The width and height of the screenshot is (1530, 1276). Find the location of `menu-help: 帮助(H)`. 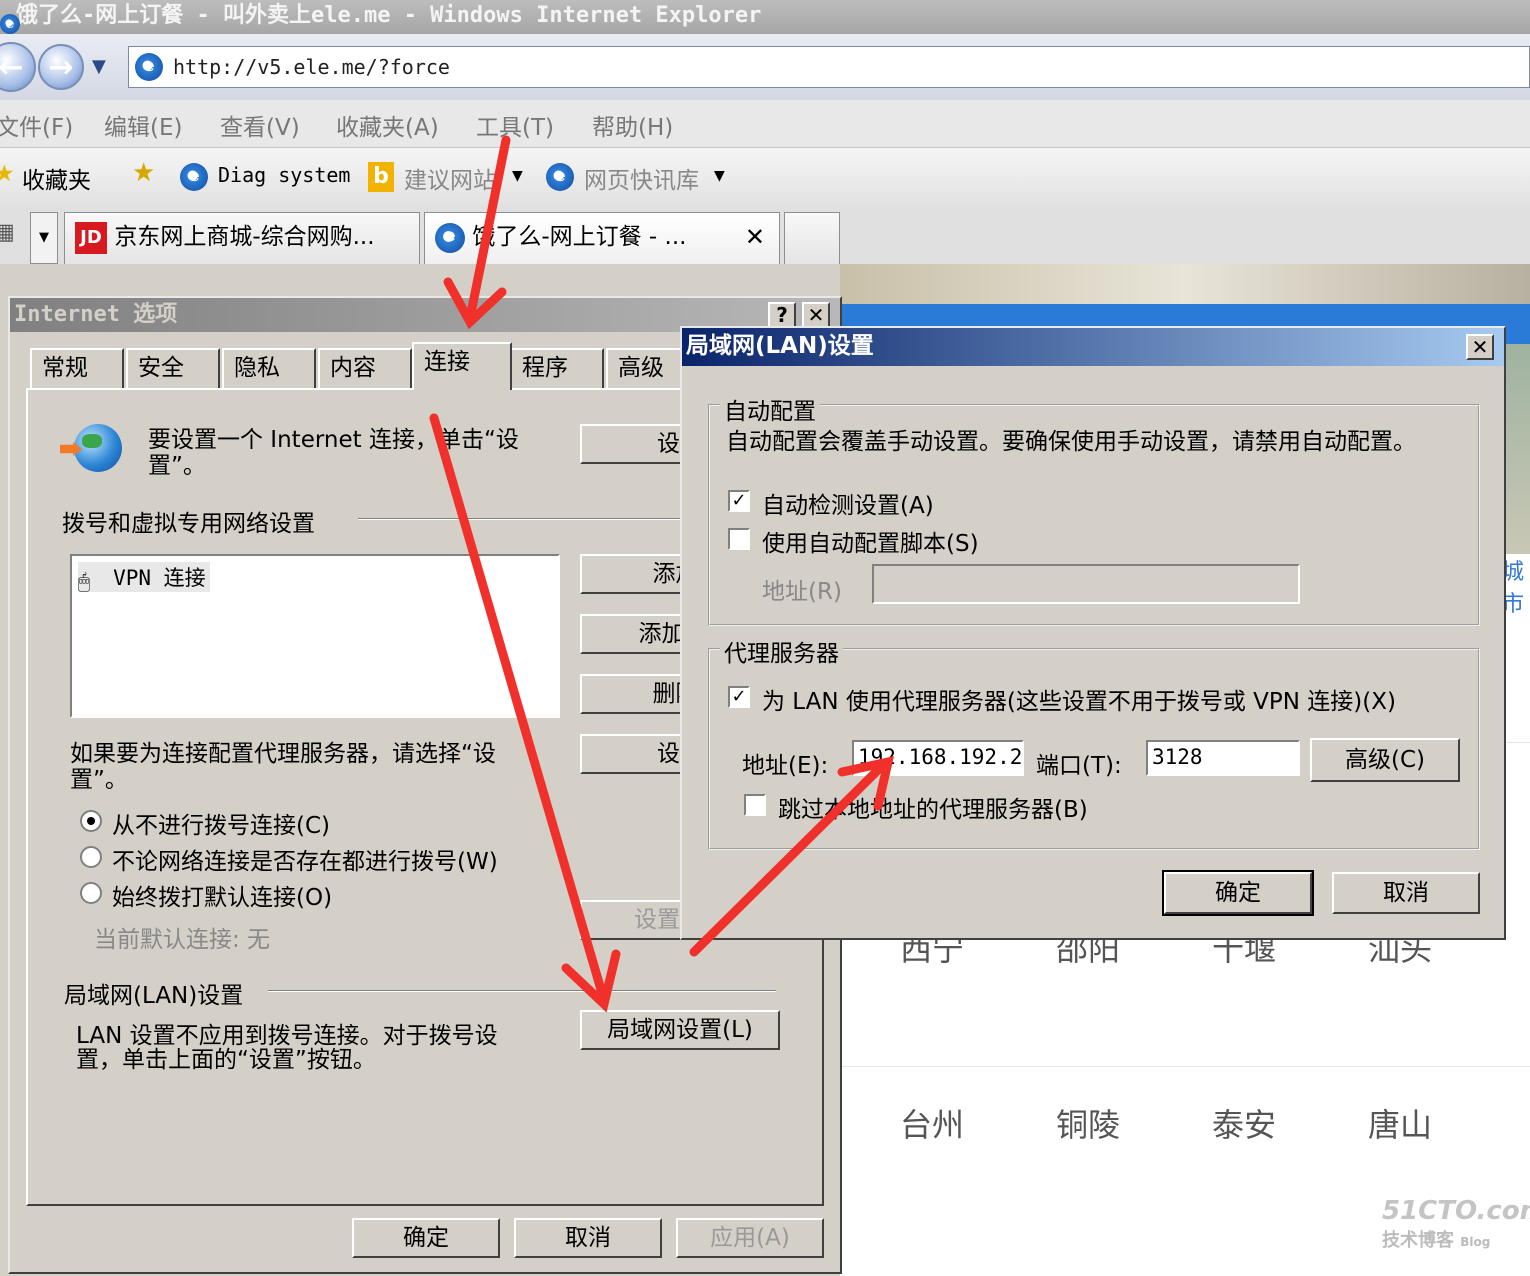

menu-help: 帮助(H) is located at coordinates (632, 125).